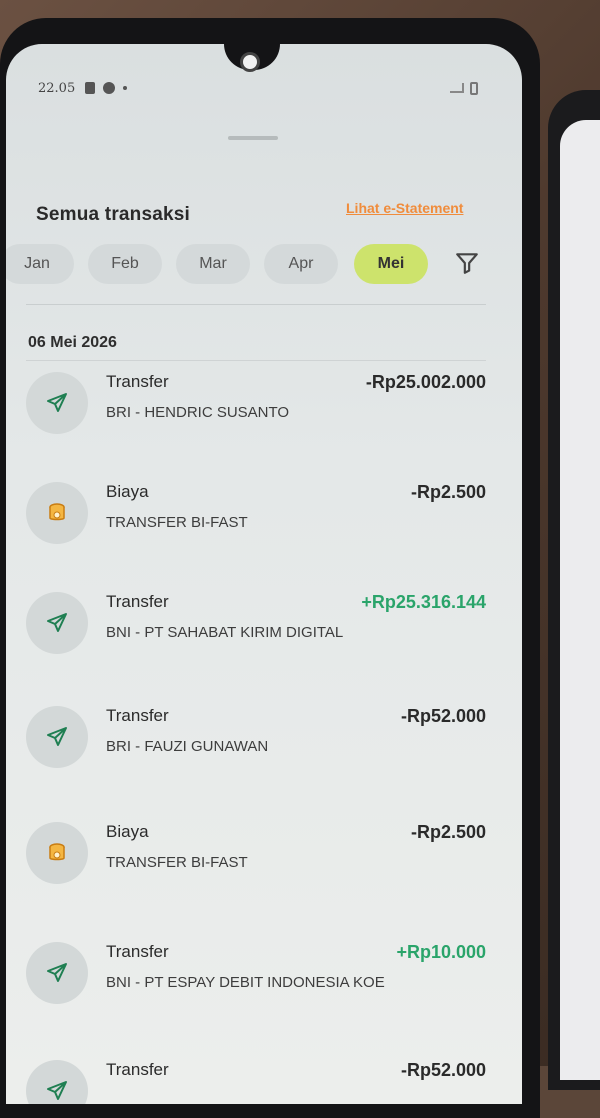 This screenshot has height=1118, width=600. I want to click on front-camera, so click(250, 62).